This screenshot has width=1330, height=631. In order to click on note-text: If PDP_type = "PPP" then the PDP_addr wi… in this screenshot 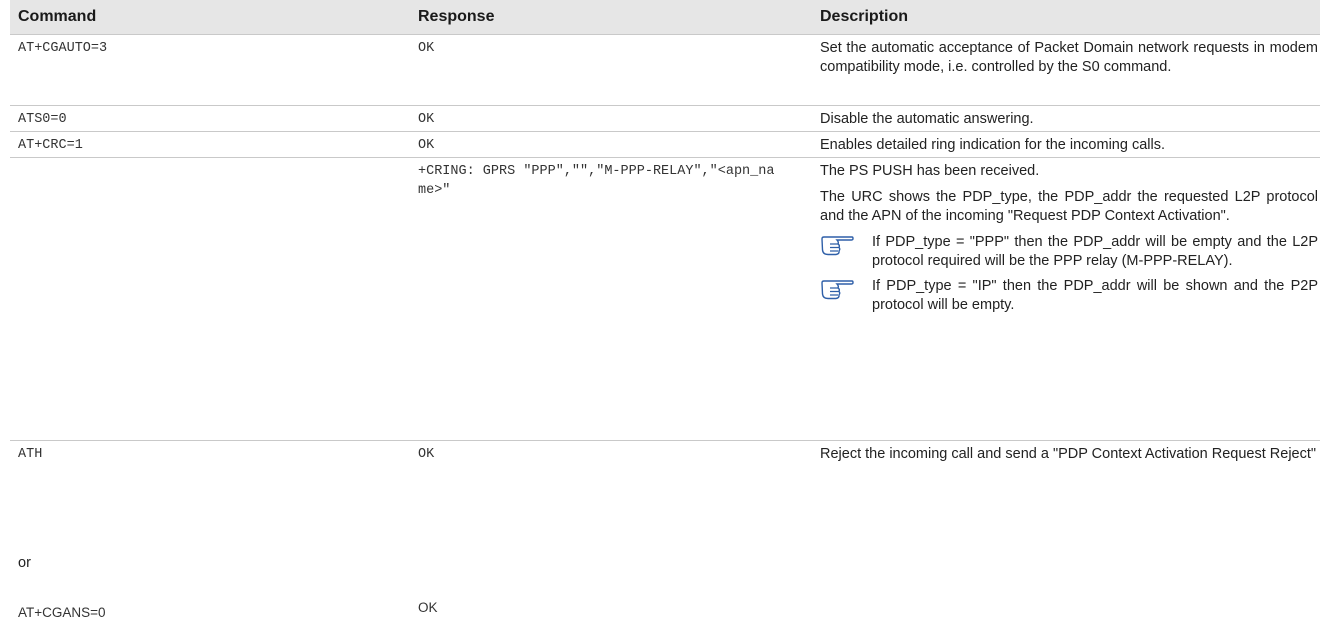, I will do `click(1095, 251)`.